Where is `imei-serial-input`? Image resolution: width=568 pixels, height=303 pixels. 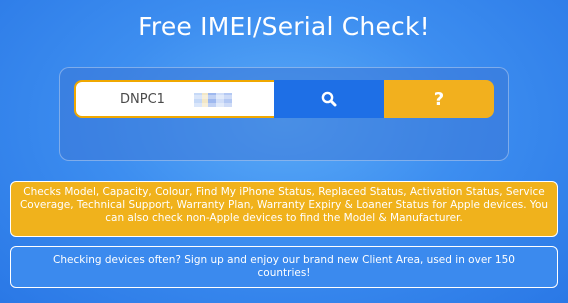
imei-serial-input is located at coordinates (175, 99).